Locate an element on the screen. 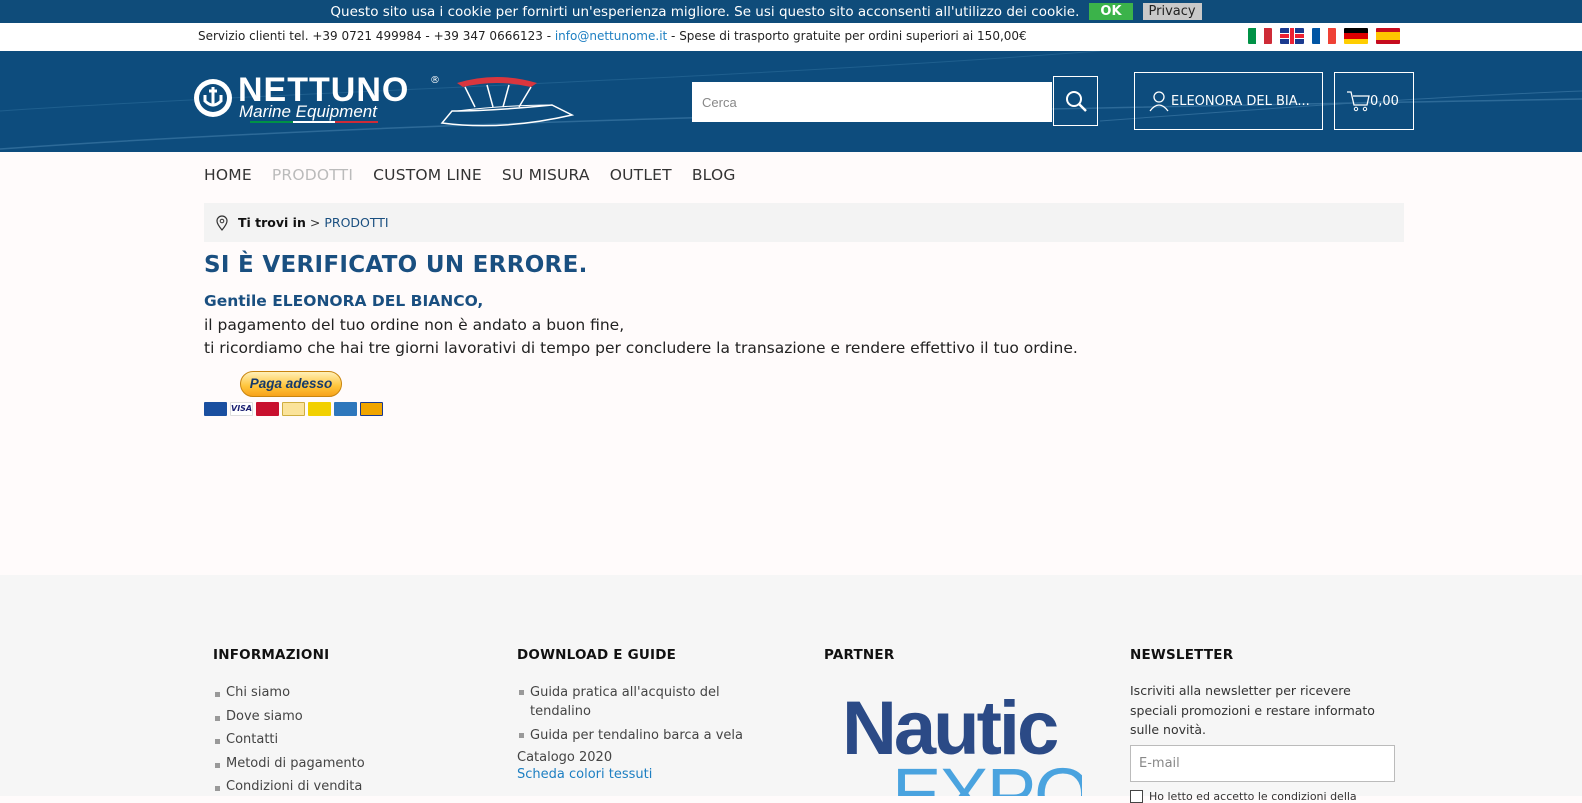  footer-newsletter-heading: NEWSLETTER is located at coordinates (1182, 655).